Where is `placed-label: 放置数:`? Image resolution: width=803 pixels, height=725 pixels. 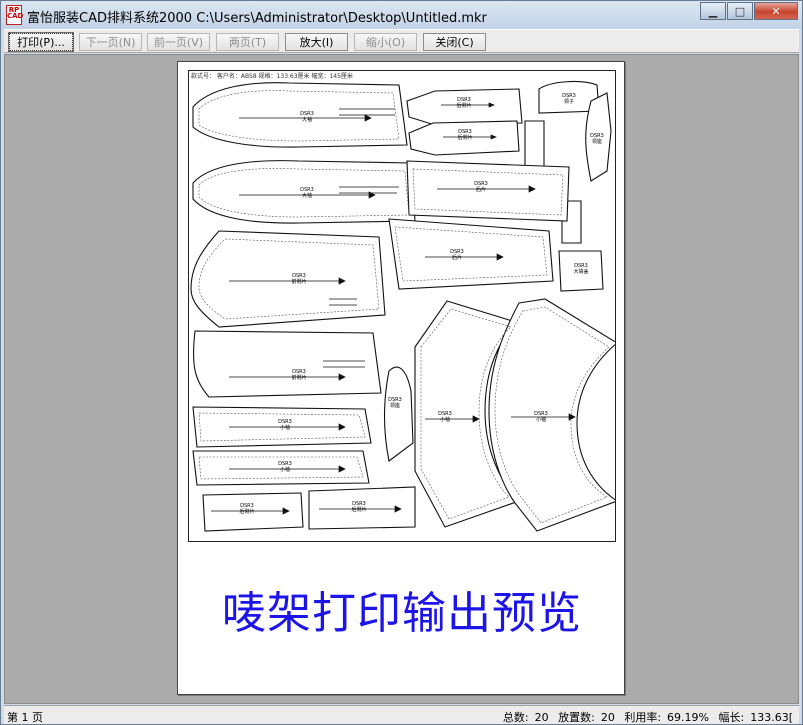 placed-label: 放置数: is located at coordinates (576, 717).